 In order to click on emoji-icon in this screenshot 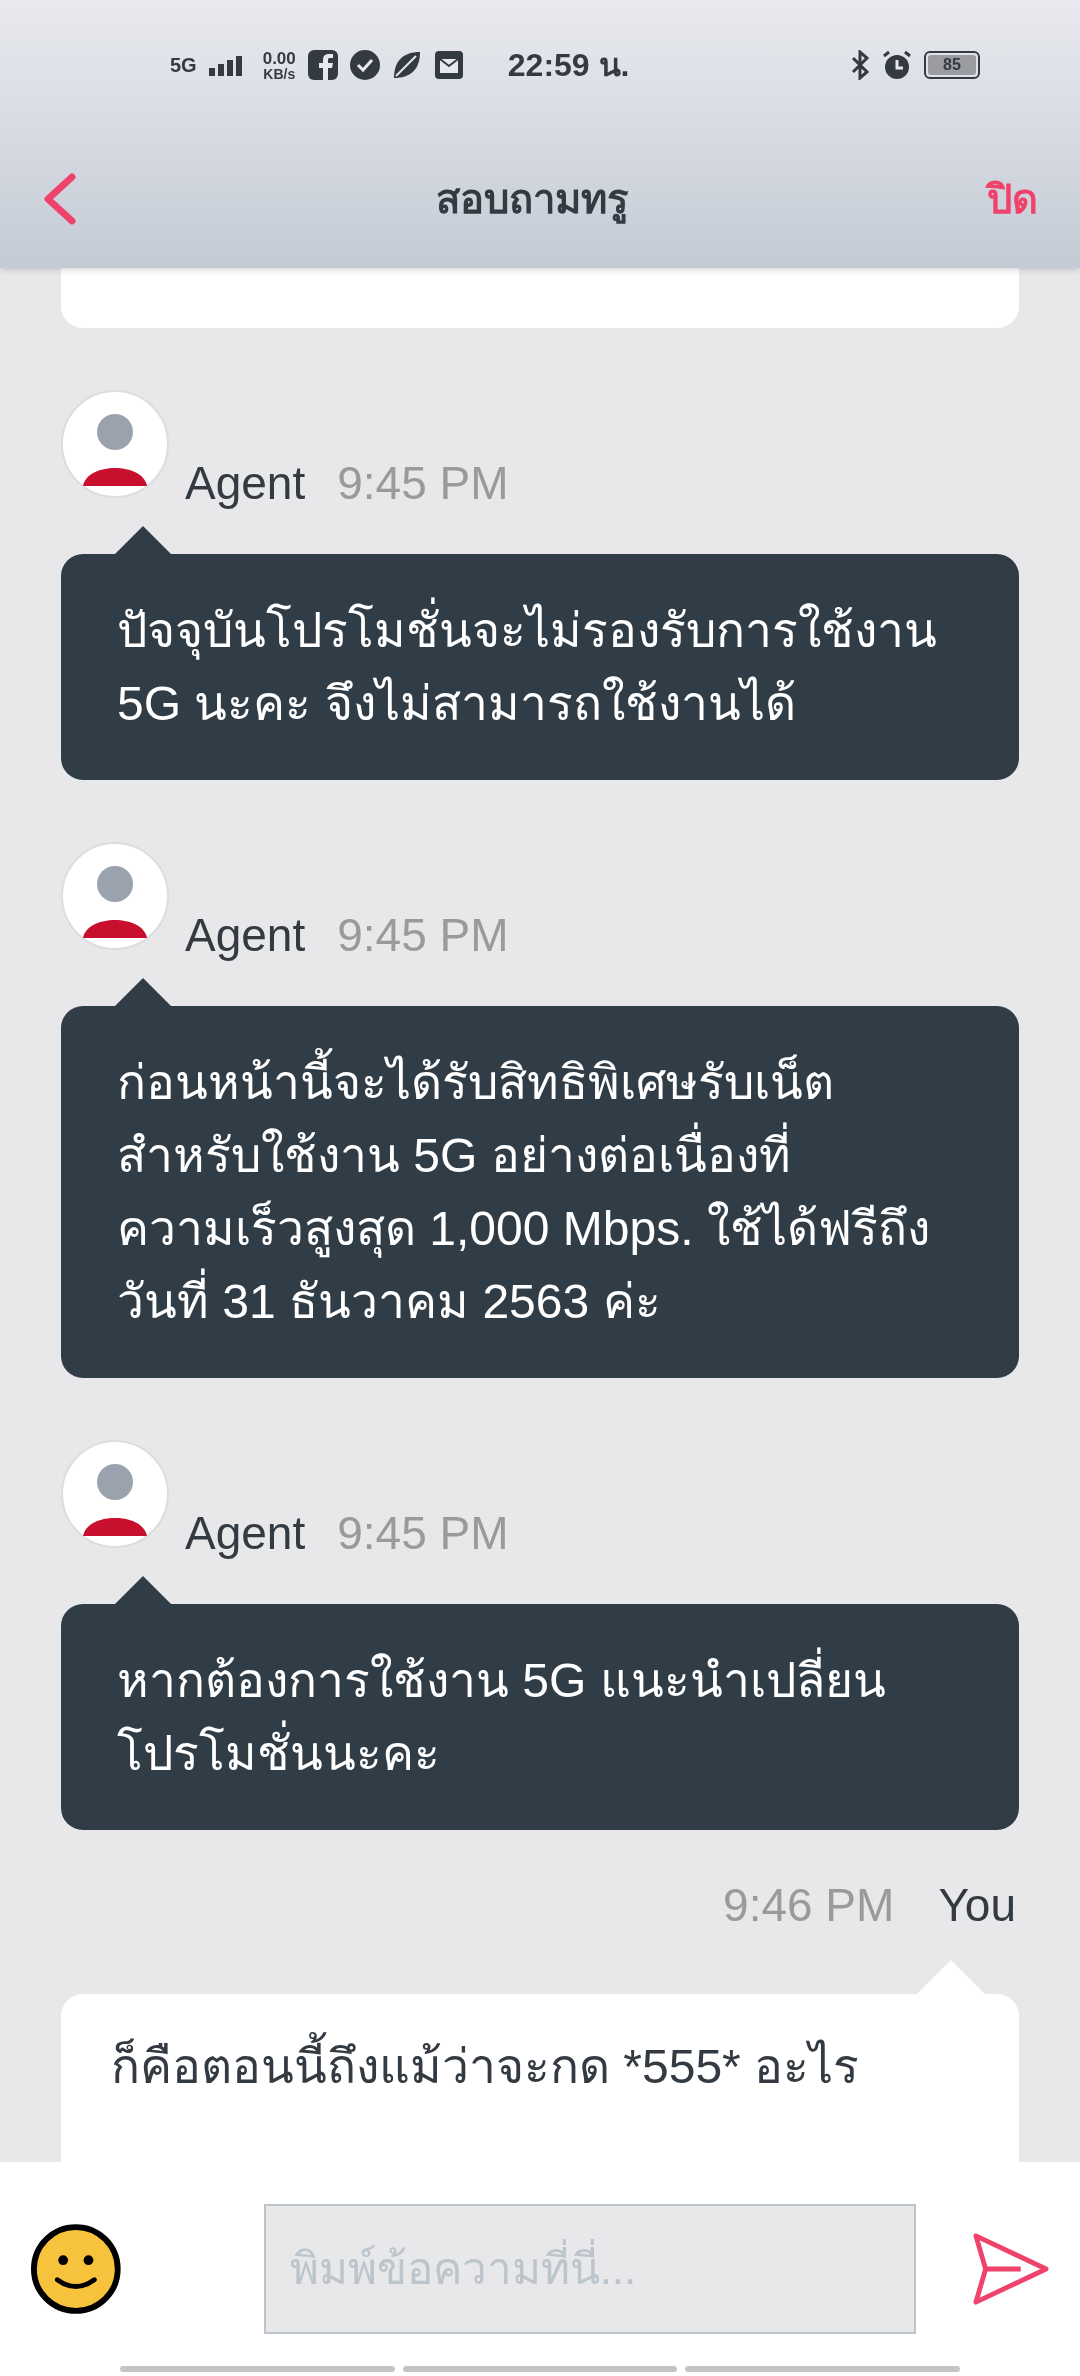, I will do `click(76, 2269)`.